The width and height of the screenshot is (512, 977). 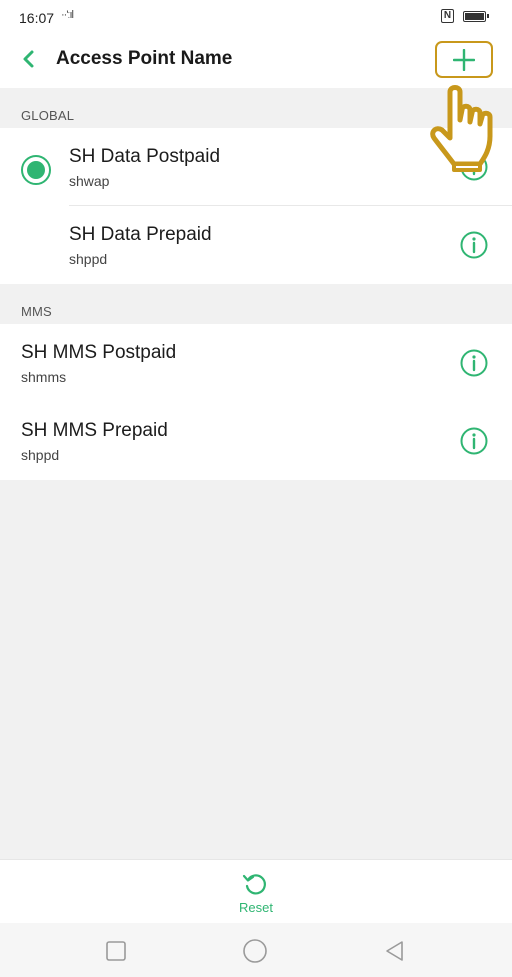 I want to click on apn-item-sh-mms-prepaid: SH MMS Prepaid shppd, so click(x=256, y=441).